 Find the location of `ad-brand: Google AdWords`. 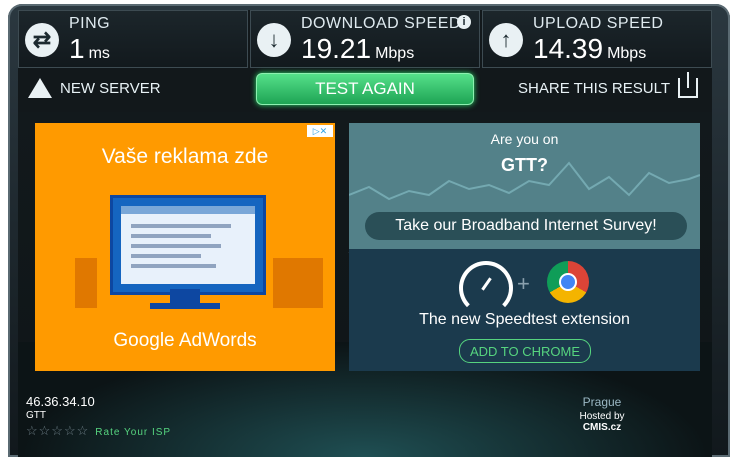

ad-brand: Google AdWords is located at coordinates (185, 340).